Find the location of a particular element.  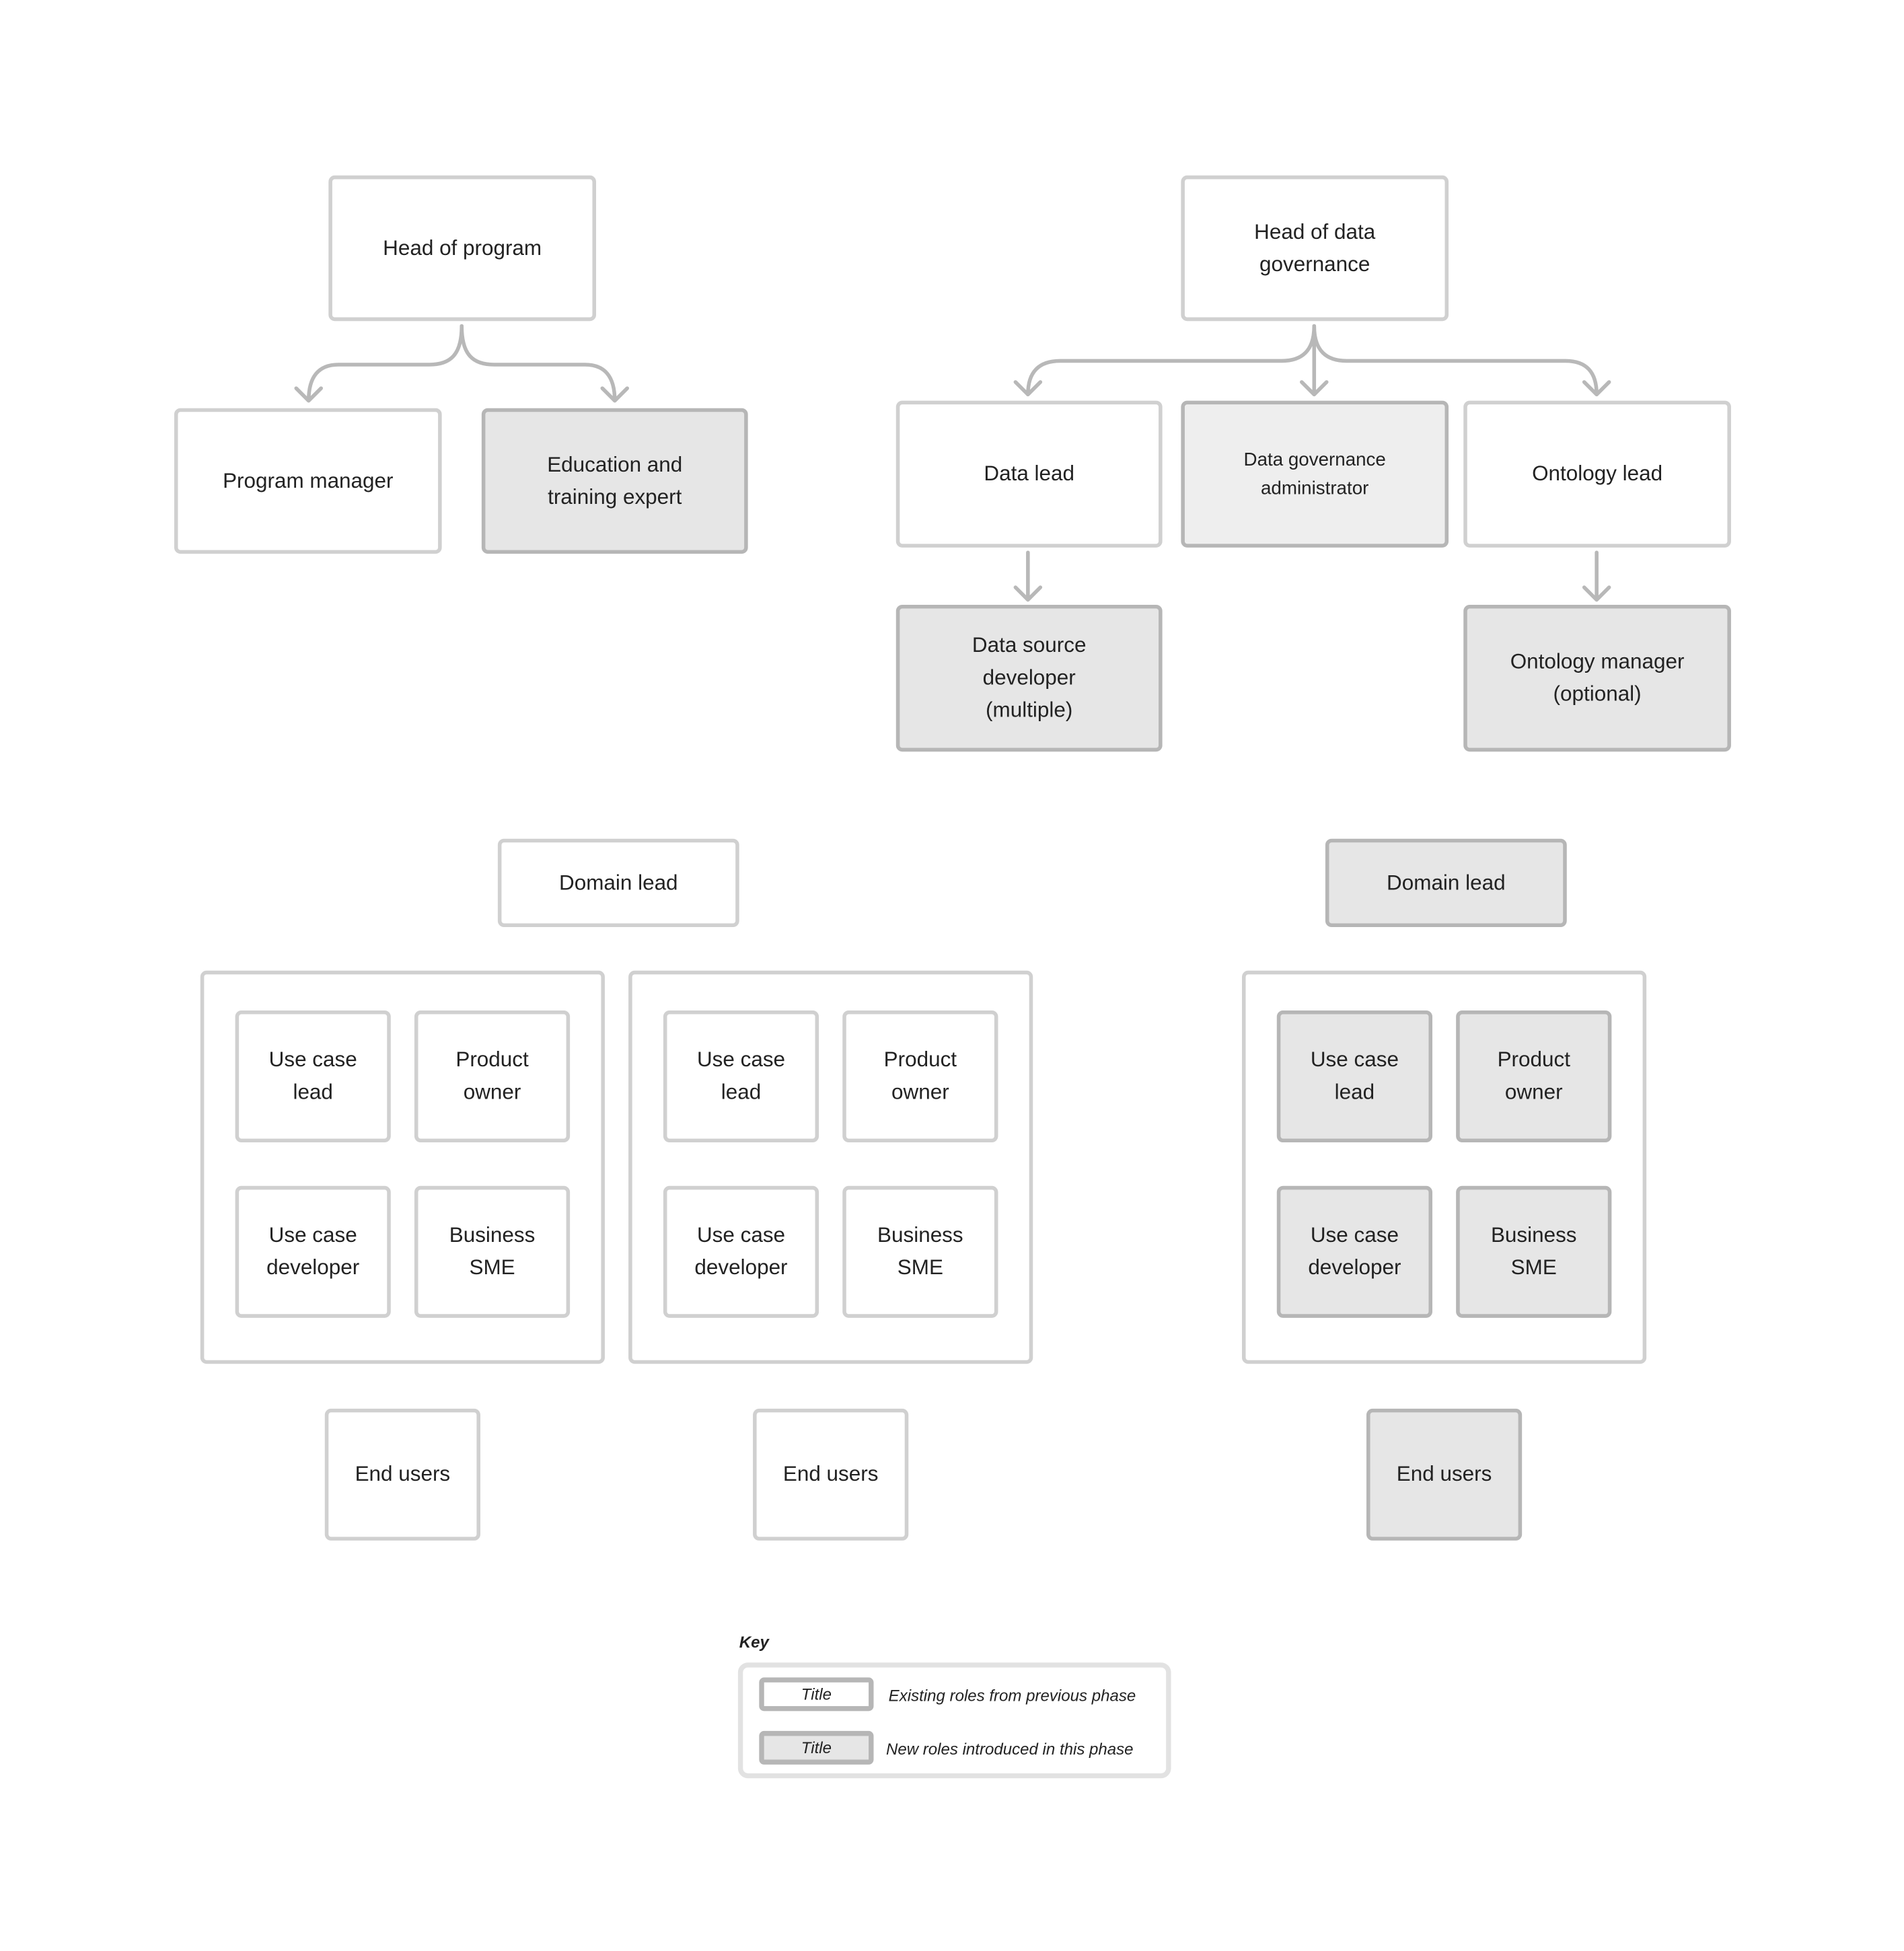

role-label: Ontology lead is located at coordinates (1598, 474).